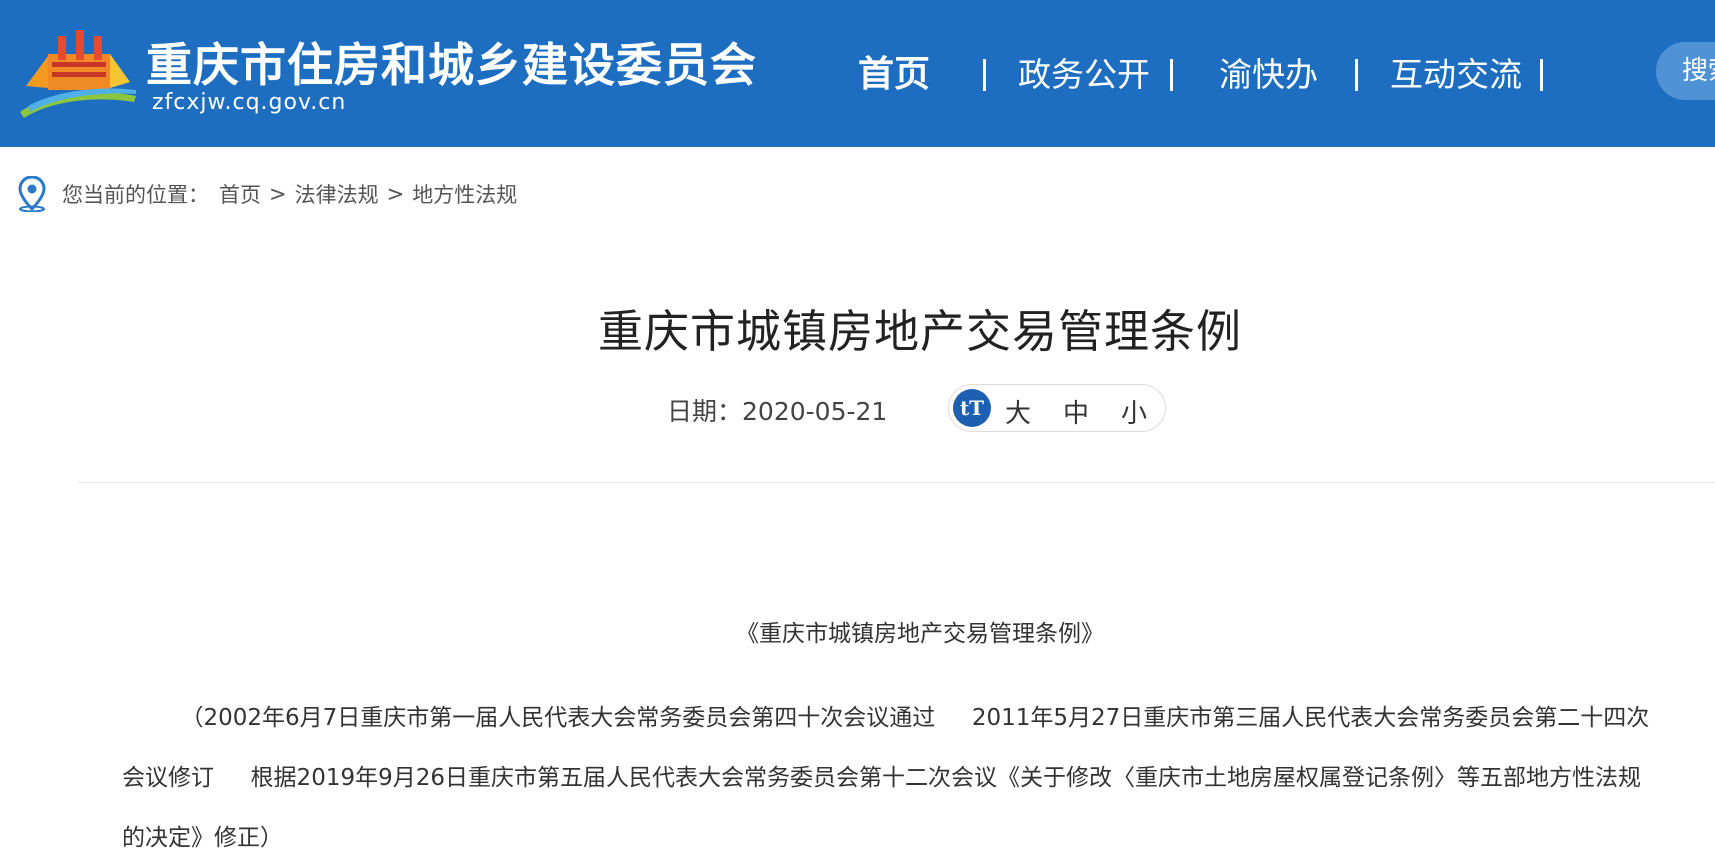 The image size is (1715, 868). I want to click on font-size-selector: tT 大 中 小, so click(1057, 408).